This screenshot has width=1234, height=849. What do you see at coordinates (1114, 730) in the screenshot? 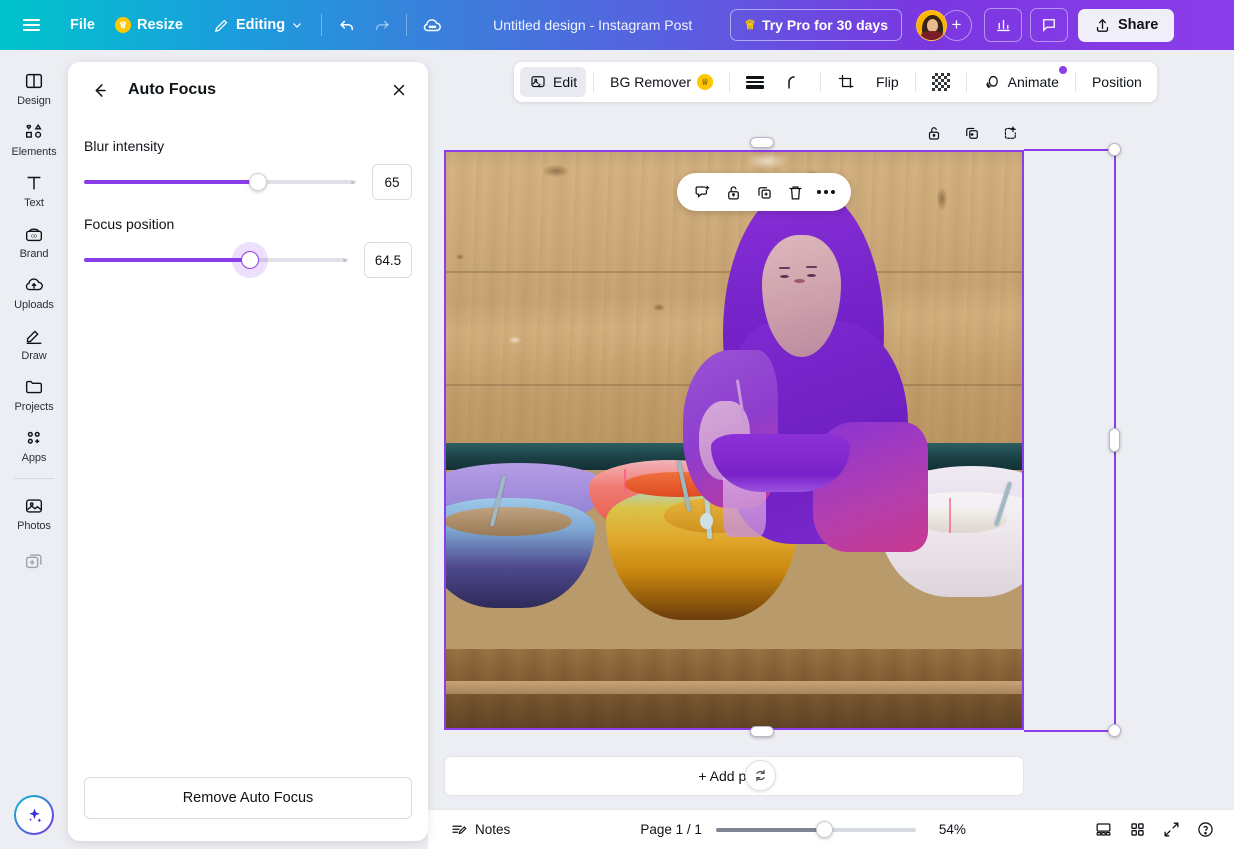
I see `resize-handle-bottom-right` at bounding box center [1114, 730].